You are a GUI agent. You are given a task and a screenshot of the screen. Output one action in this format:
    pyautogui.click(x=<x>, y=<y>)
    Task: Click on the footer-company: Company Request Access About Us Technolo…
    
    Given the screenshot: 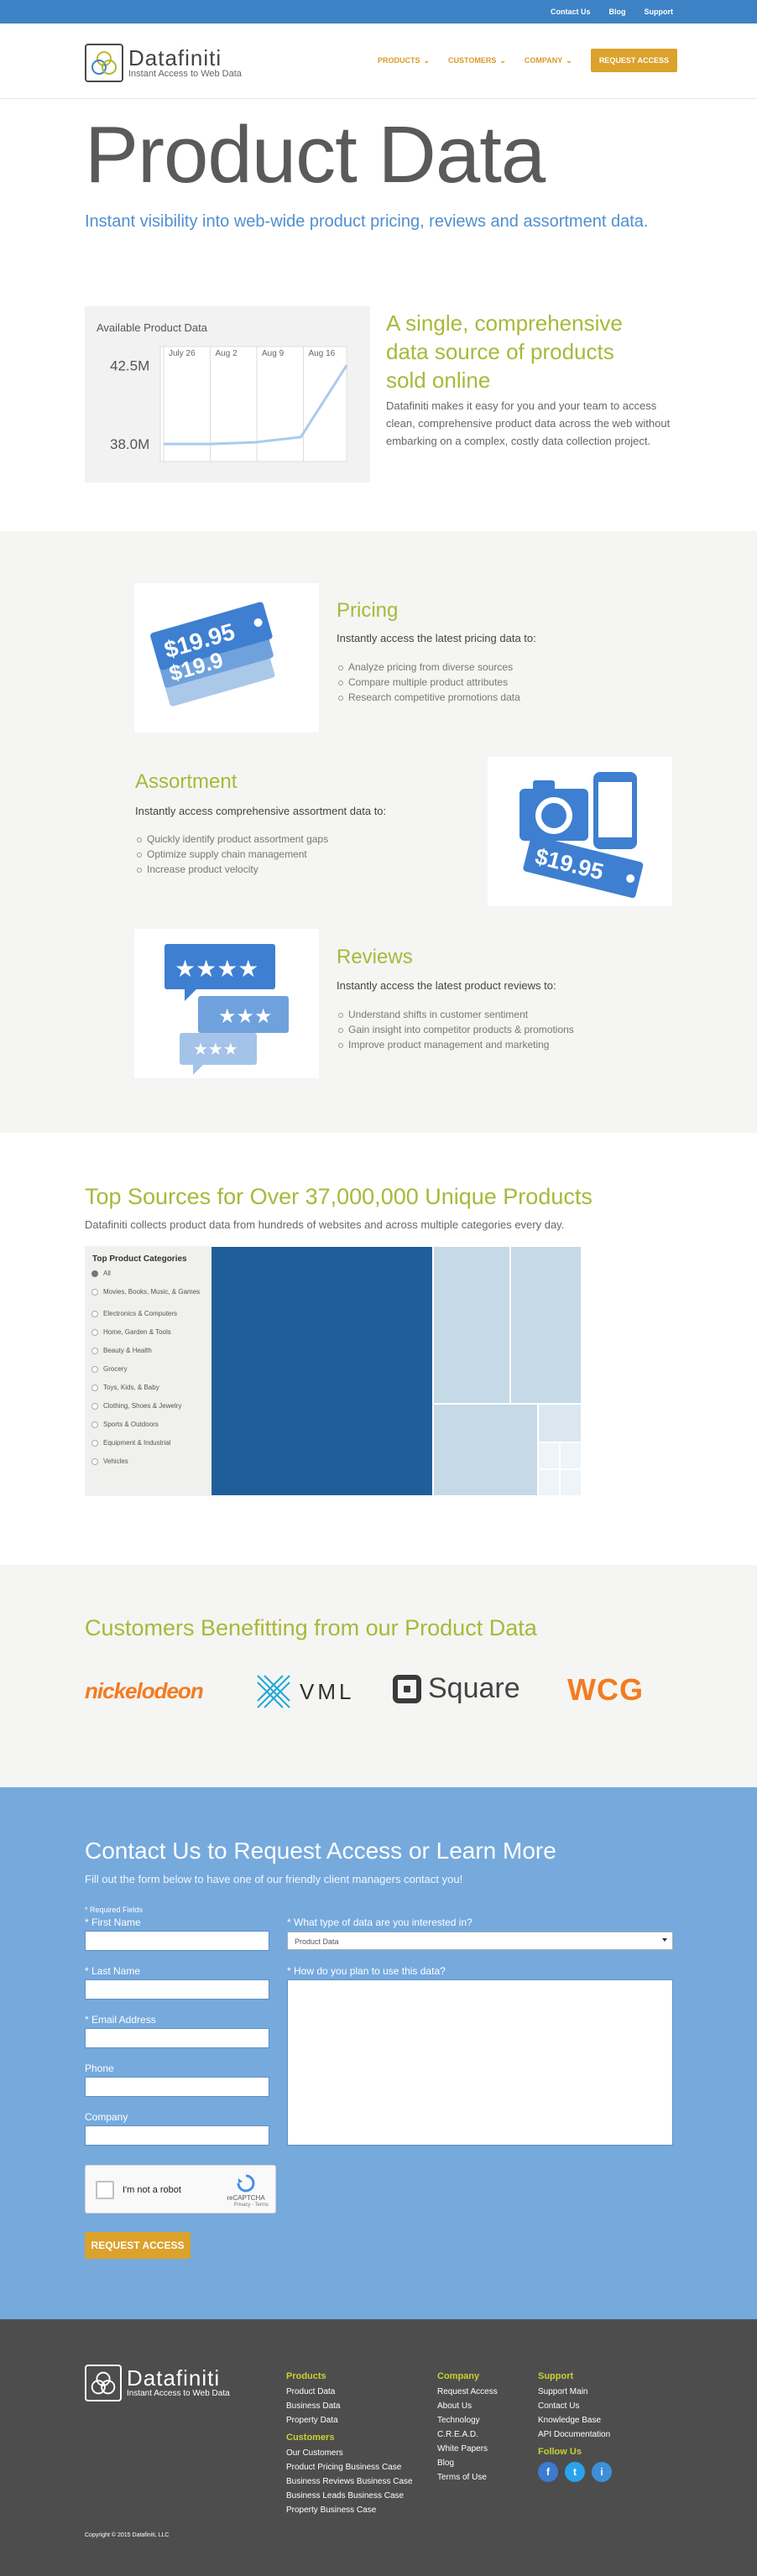 What is the action you would take?
    pyautogui.click(x=467, y=2428)
    